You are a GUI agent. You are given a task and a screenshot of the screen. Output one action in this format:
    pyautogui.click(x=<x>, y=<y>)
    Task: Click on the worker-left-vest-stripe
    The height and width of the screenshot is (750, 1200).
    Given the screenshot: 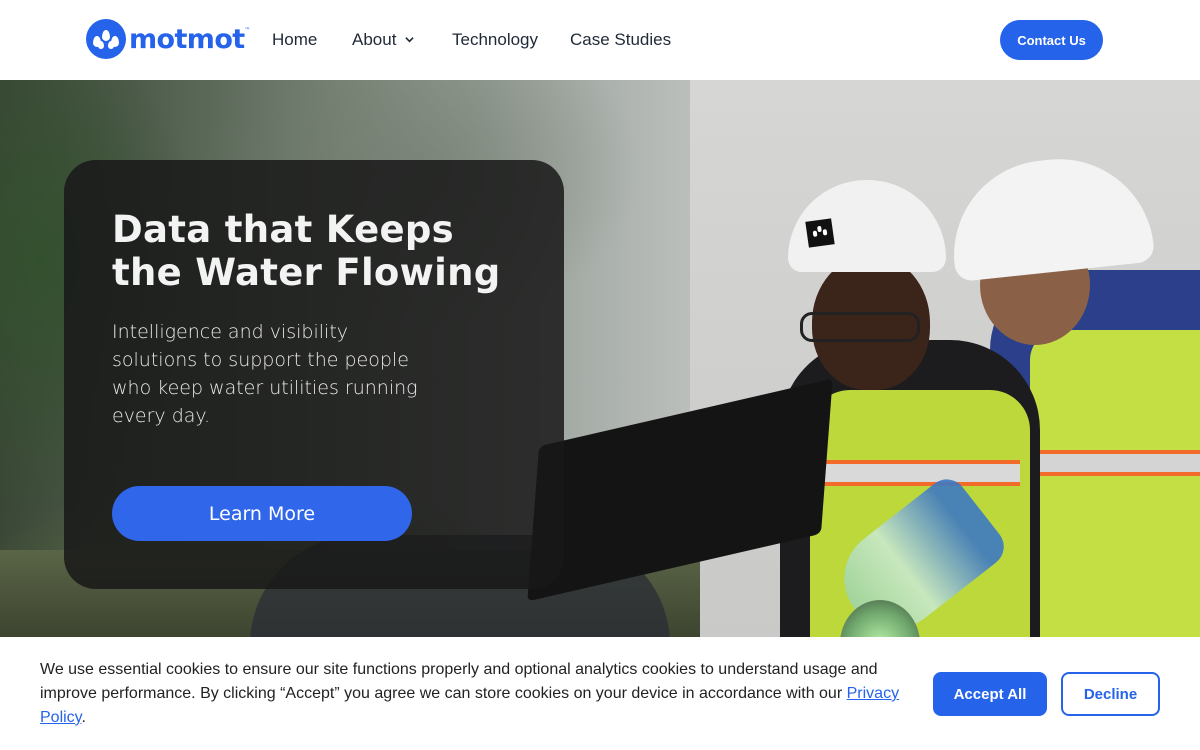 What is the action you would take?
    pyautogui.click(x=920, y=473)
    